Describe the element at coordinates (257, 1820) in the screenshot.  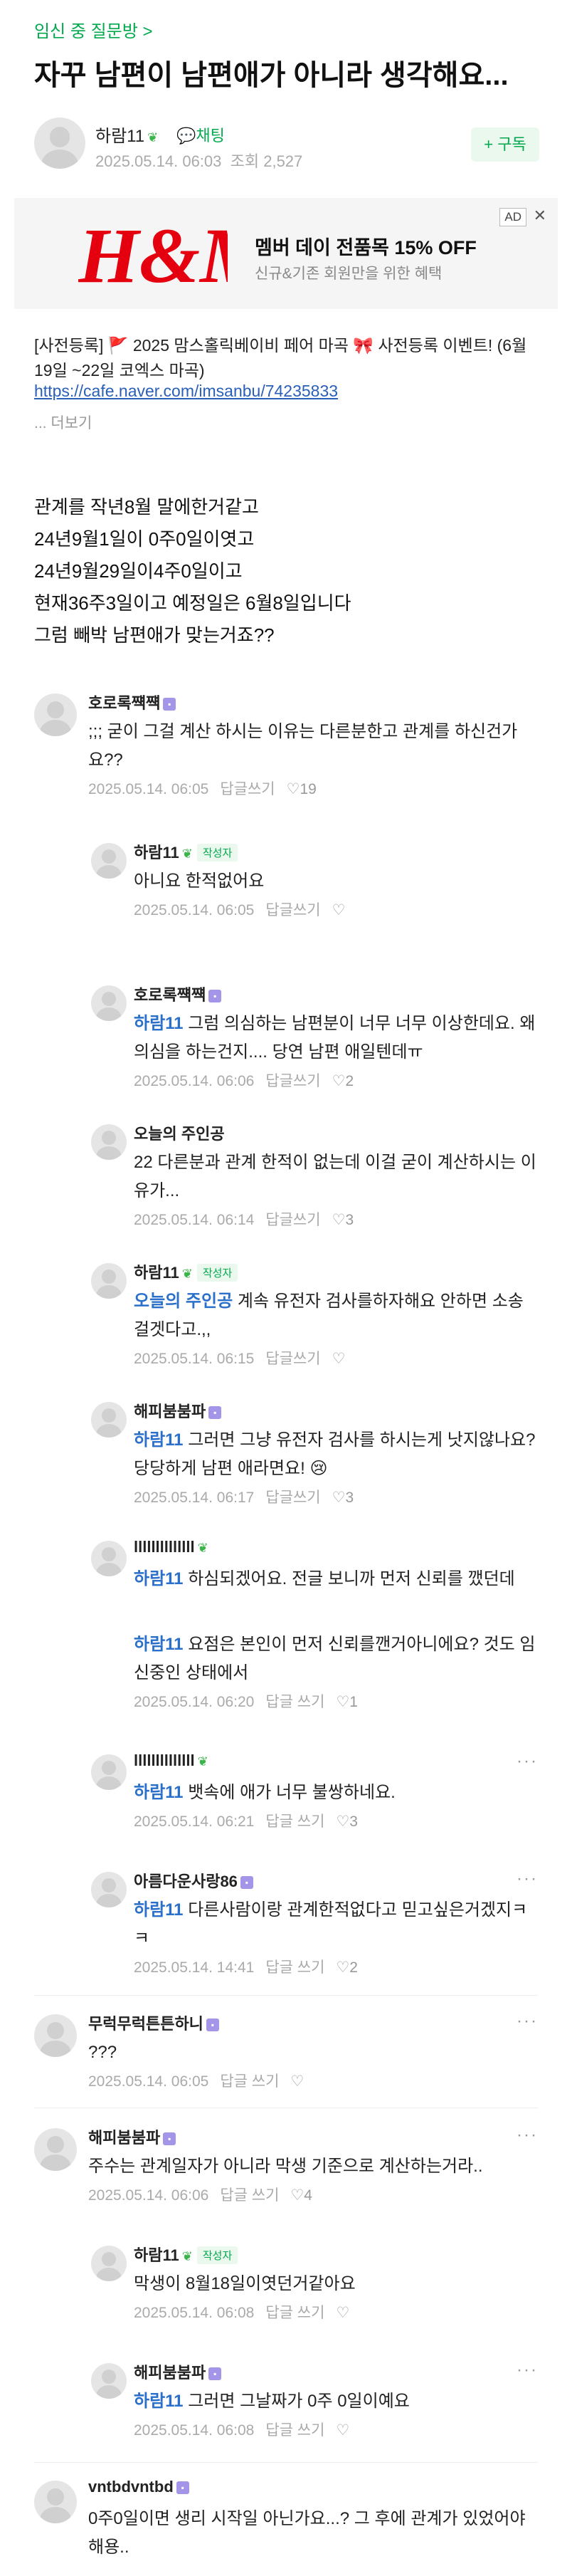
I see `comment-meta: 2025.05.14. 06:21 답글 쓰기 ♡3` at that location.